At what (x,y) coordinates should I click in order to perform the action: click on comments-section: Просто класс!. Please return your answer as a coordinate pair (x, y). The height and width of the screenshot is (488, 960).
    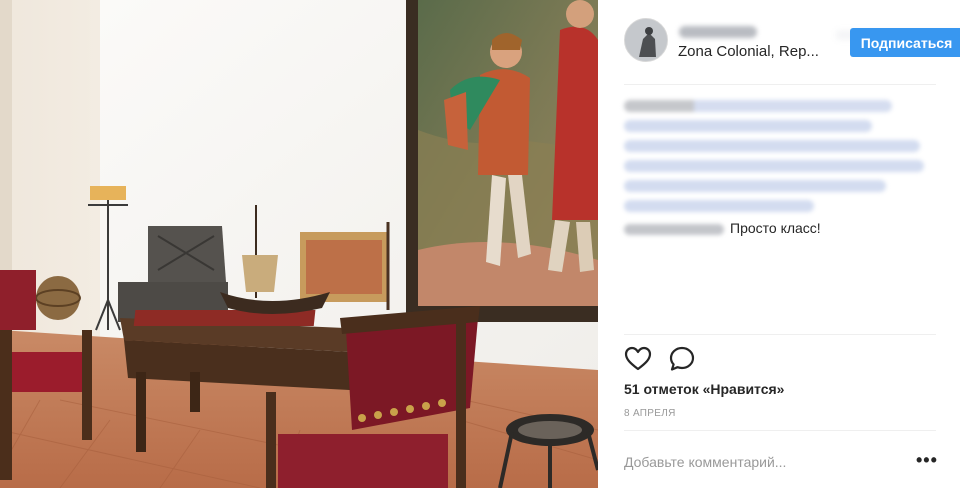
    Looking at the image, I should click on (780, 170).